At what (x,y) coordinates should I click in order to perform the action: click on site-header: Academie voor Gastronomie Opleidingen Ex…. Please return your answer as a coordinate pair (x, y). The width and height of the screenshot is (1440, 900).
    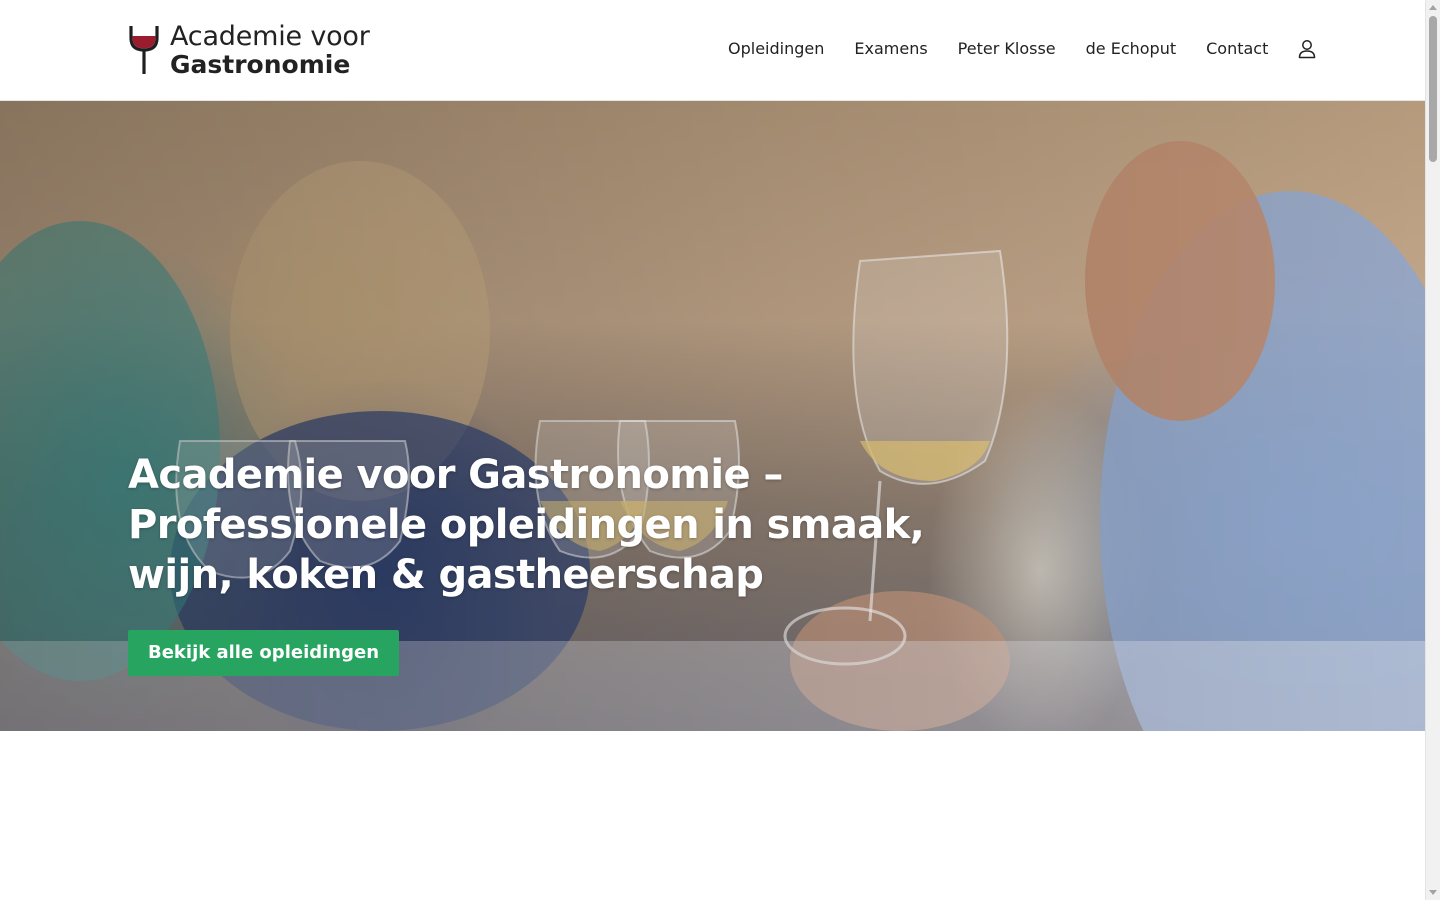
    Looking at the image, I should click on (712, 50).